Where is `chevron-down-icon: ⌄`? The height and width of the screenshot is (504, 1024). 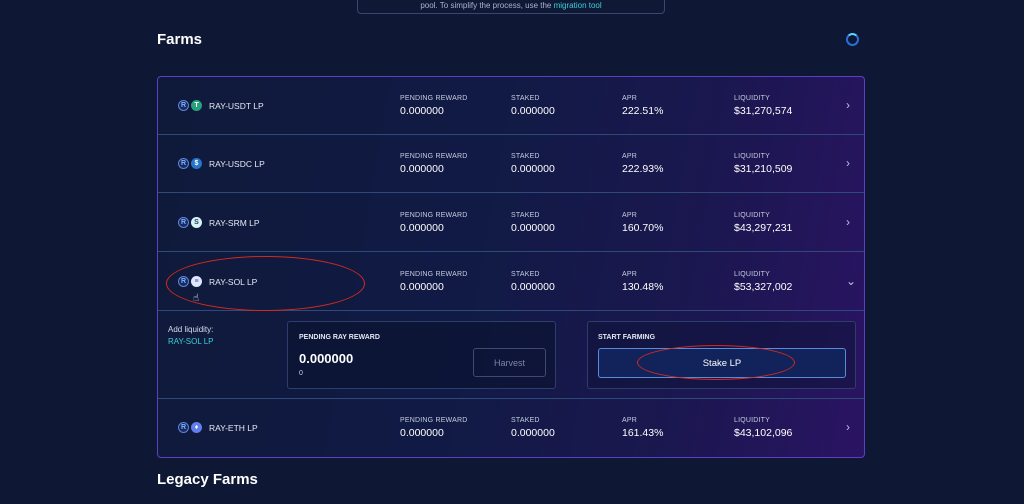 chevron-down-icon: ⌄ is located at coordinates (851, 281).